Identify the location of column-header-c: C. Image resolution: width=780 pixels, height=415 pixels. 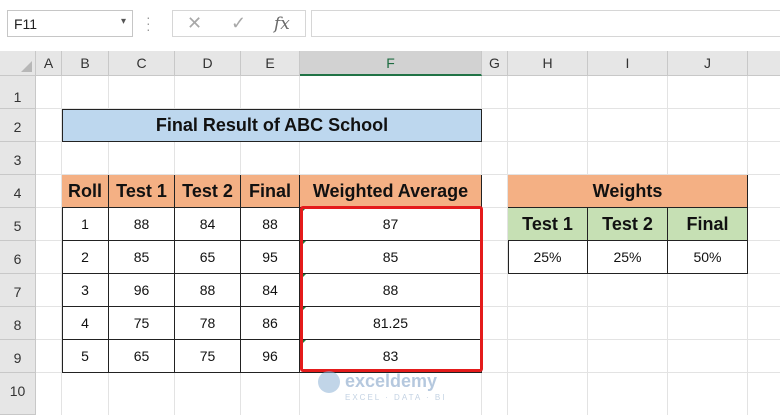
(142, 63).